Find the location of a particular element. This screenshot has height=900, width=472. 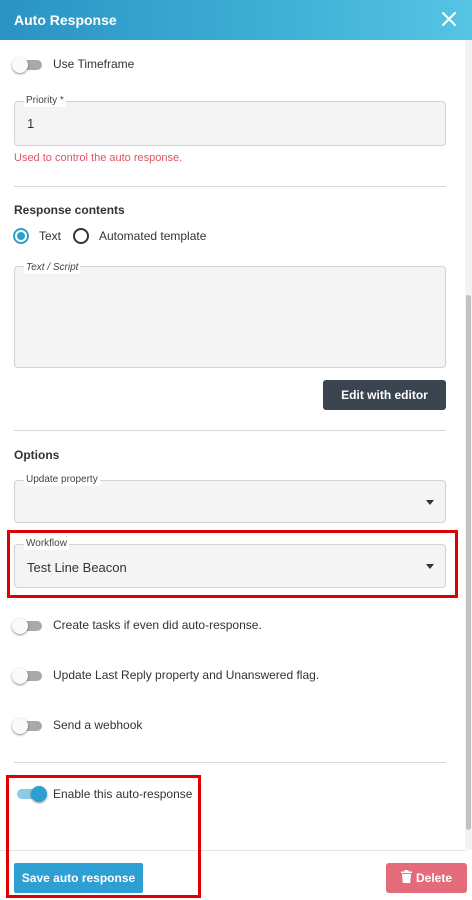

text-radio-label: Text is located at coordinates (50, 236).